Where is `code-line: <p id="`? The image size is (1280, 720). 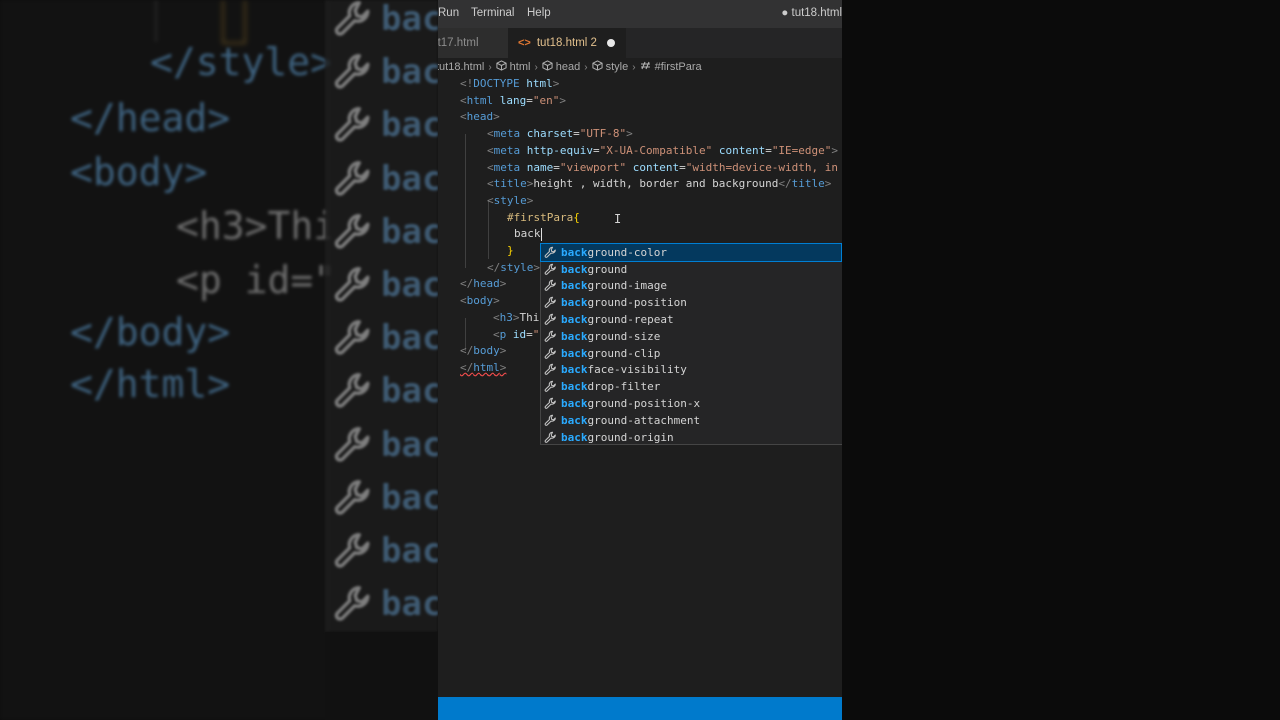
code-line: <p id=" is located at coordinates (516, 334).